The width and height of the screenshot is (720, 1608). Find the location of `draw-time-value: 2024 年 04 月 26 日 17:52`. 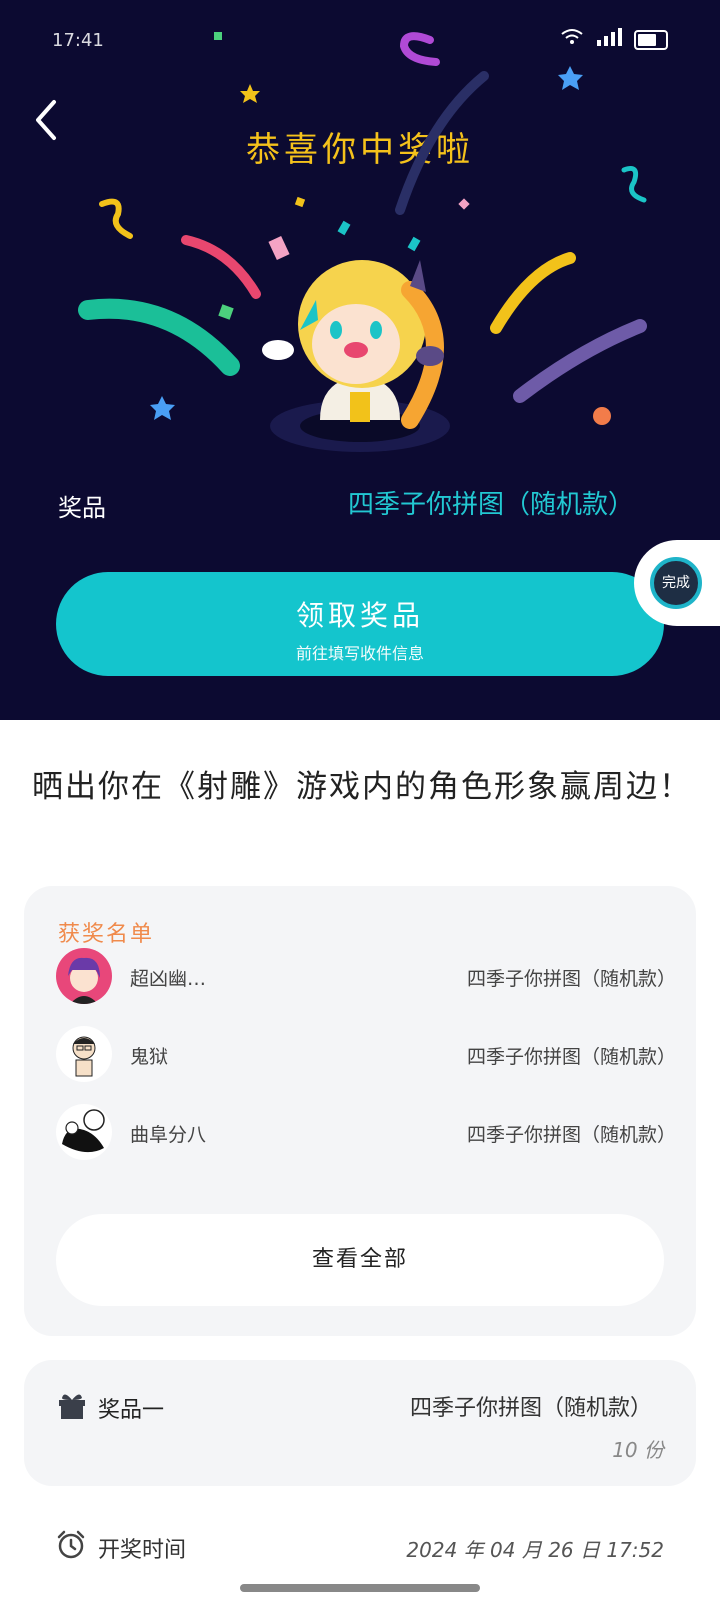

draw-time-value: 2024 年 04 月 26 日 17:52 is located at coordinates (535, 1550).